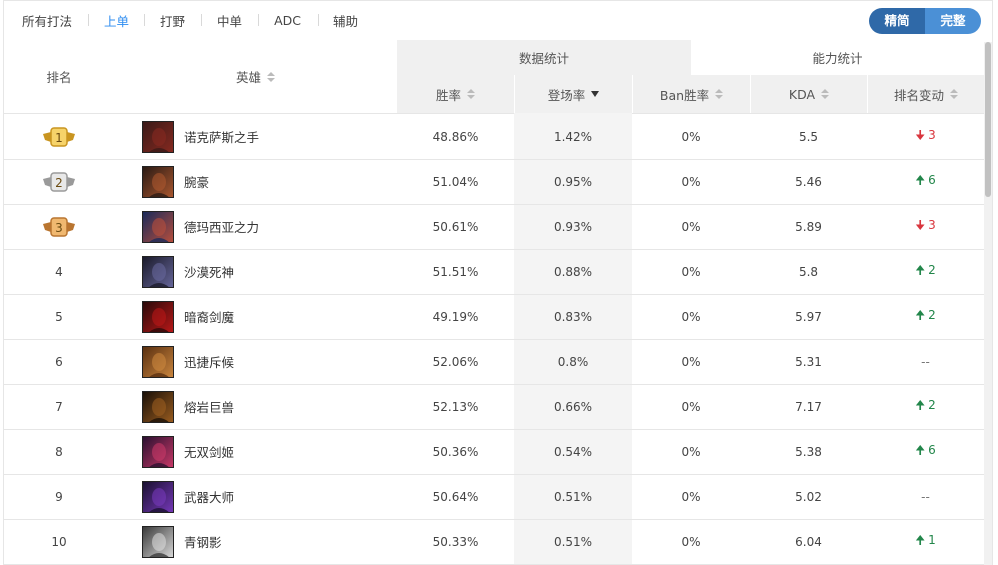  I want to click on table-row: 6 迅捷斥候 52.06% 0.8% 0% 5.31 --, so click(494, 361).